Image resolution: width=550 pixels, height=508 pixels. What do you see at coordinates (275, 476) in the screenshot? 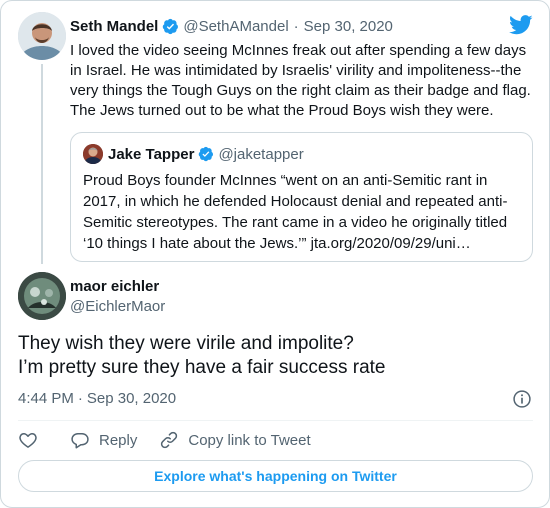
I see `explore-twitter-button: Explore what's happening on Twitter` at bounding box center [275, 476].